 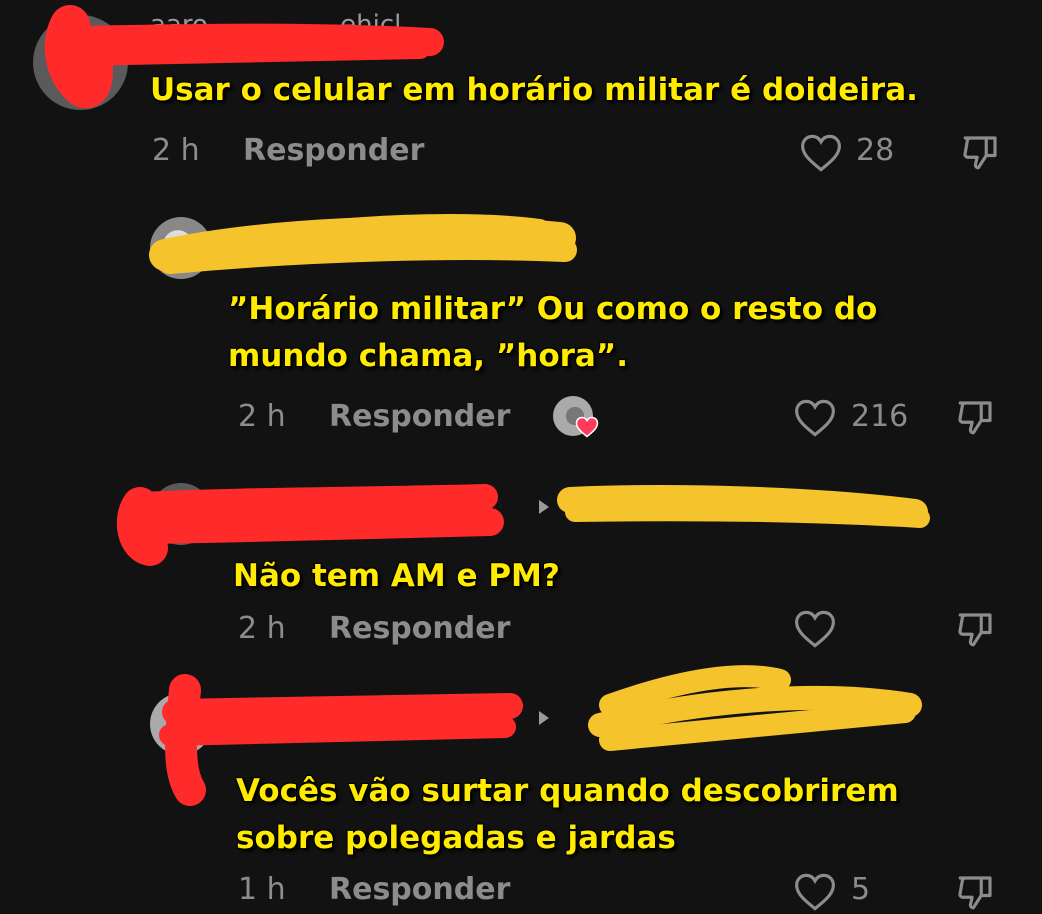 What do you see at coordinates (234, 237) in the screenshot?
I see `username-redacted` at bounding box center [234, 237].